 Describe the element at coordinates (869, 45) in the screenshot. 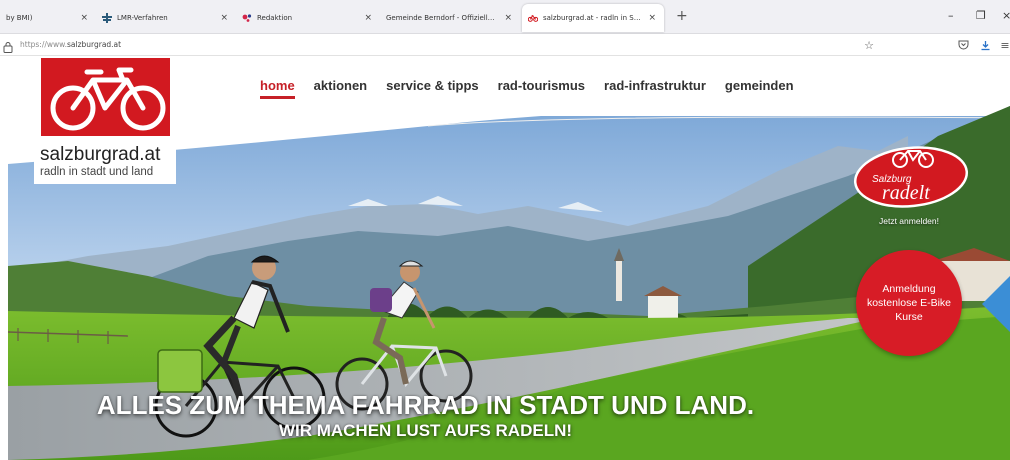

I see `bookmark-star-icon: ☆` at that location.